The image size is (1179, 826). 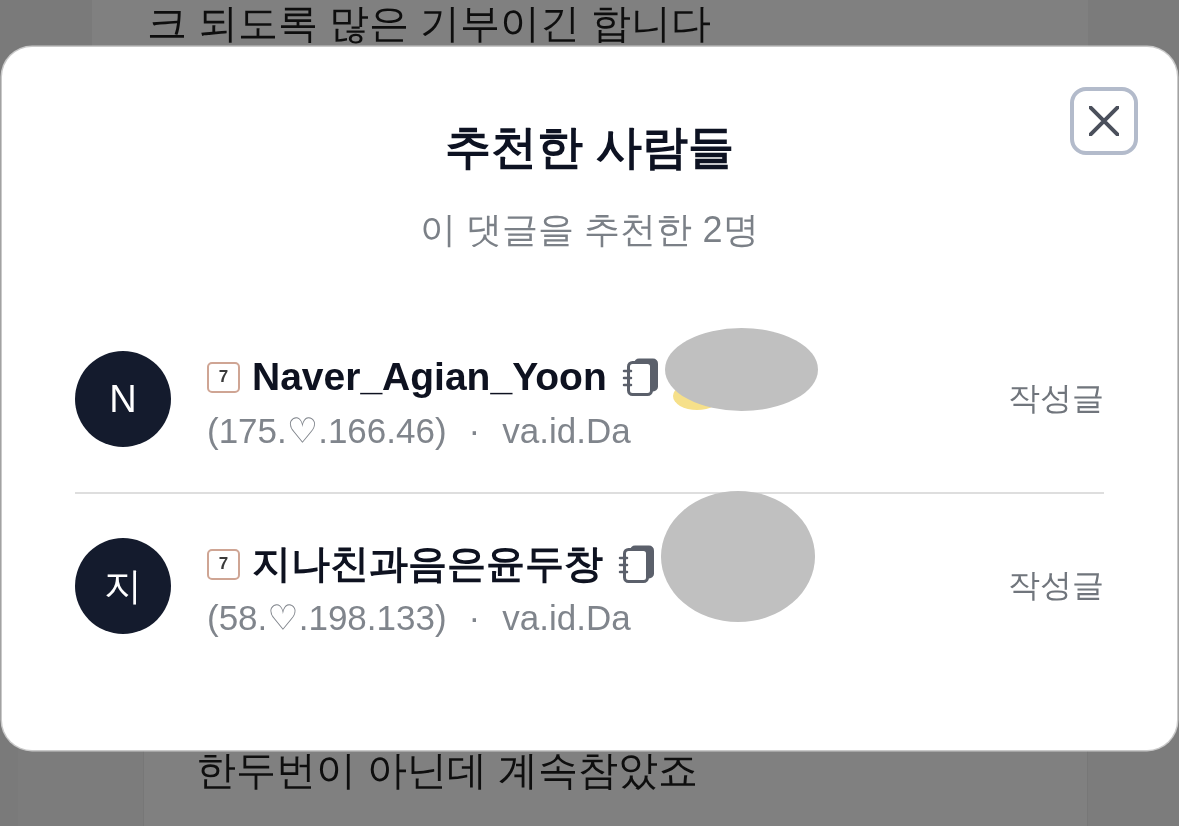 I want to click on user-avatar: 지, so click(x=123, y=586).